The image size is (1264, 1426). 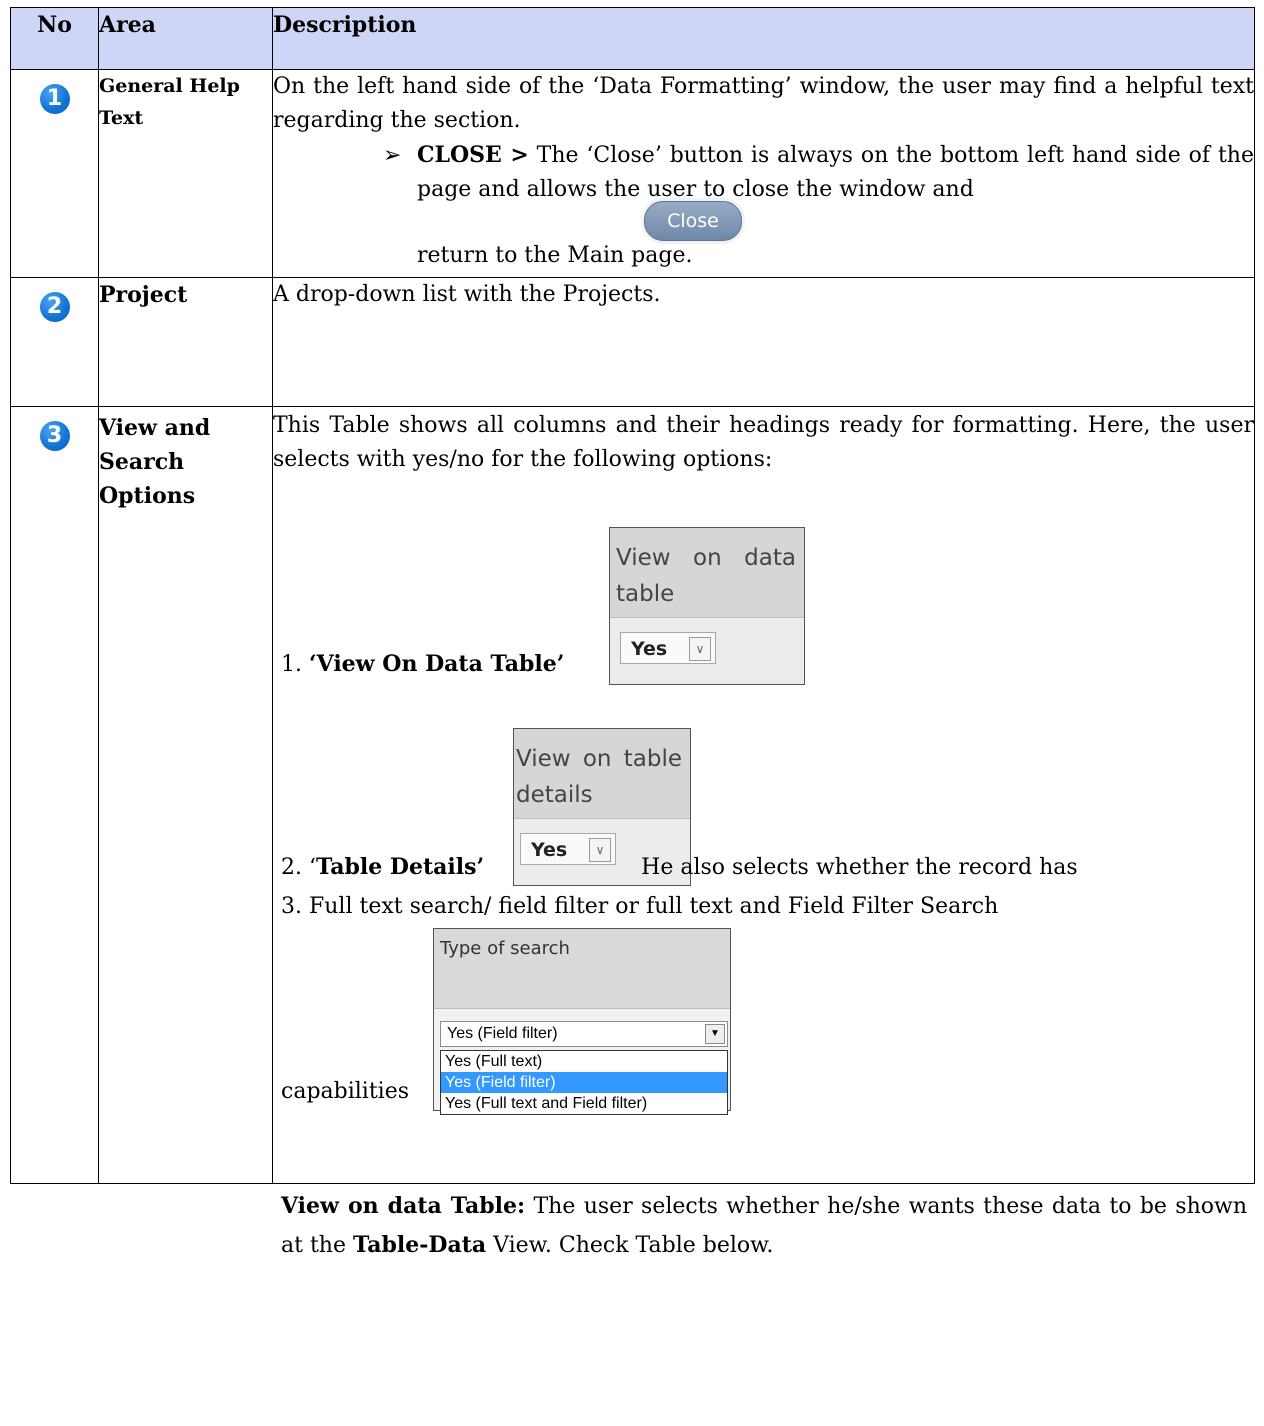 I want to click on yes-select: Yes ∨, so click(x=668, y=648).